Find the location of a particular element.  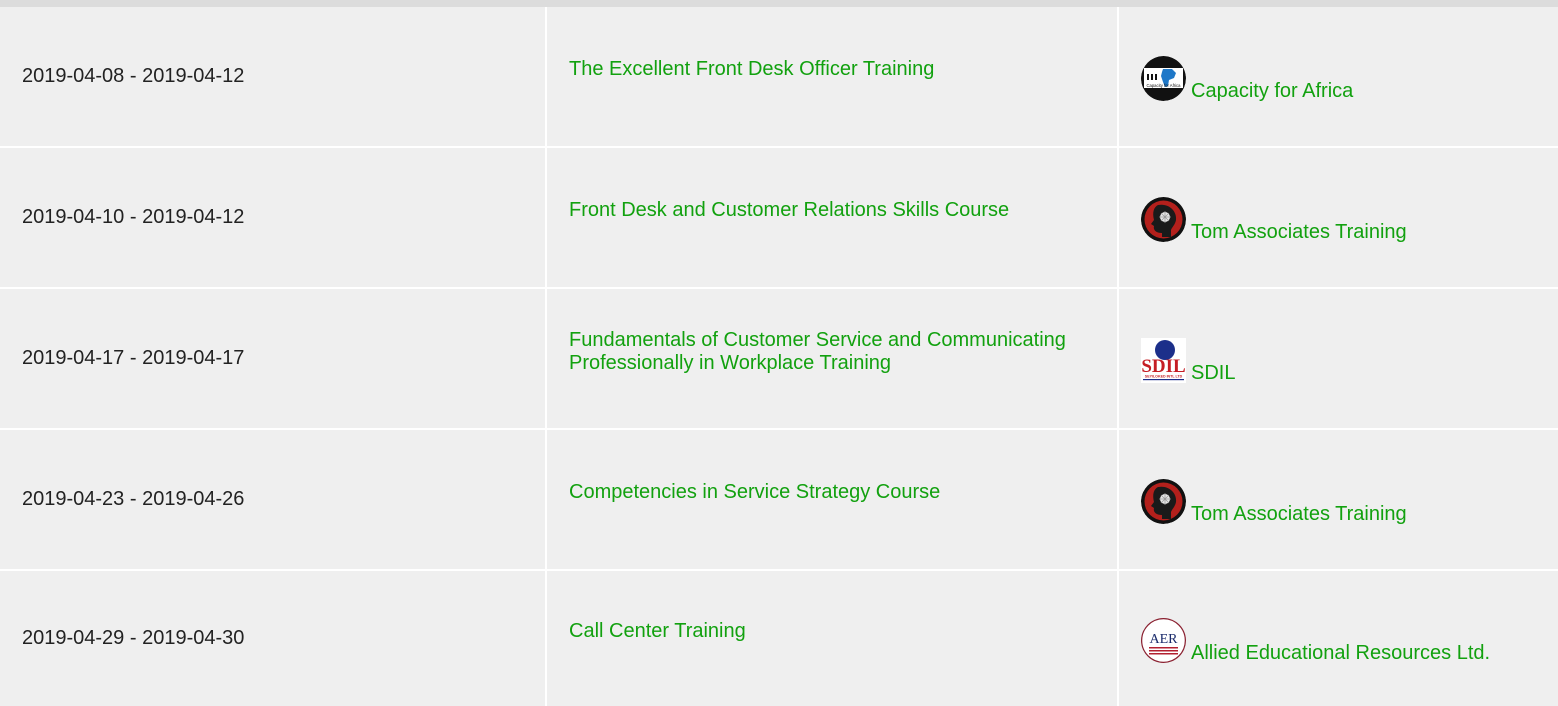

course-cell: Competencies in Service Strategy Course is located at coordinates (833, 500).